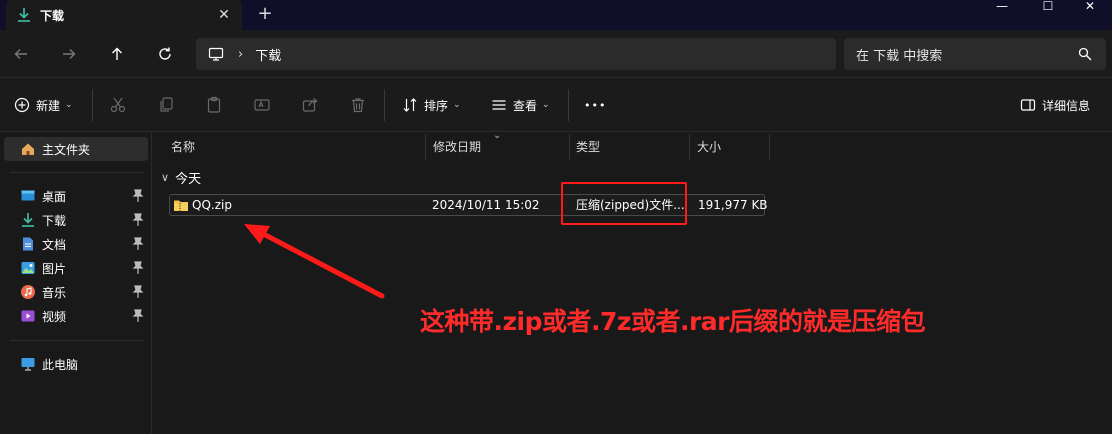  What do you see at coordinates (48, 105) in the screenshot?
I see `new-label: 新建` at bounding box center [48, 105].